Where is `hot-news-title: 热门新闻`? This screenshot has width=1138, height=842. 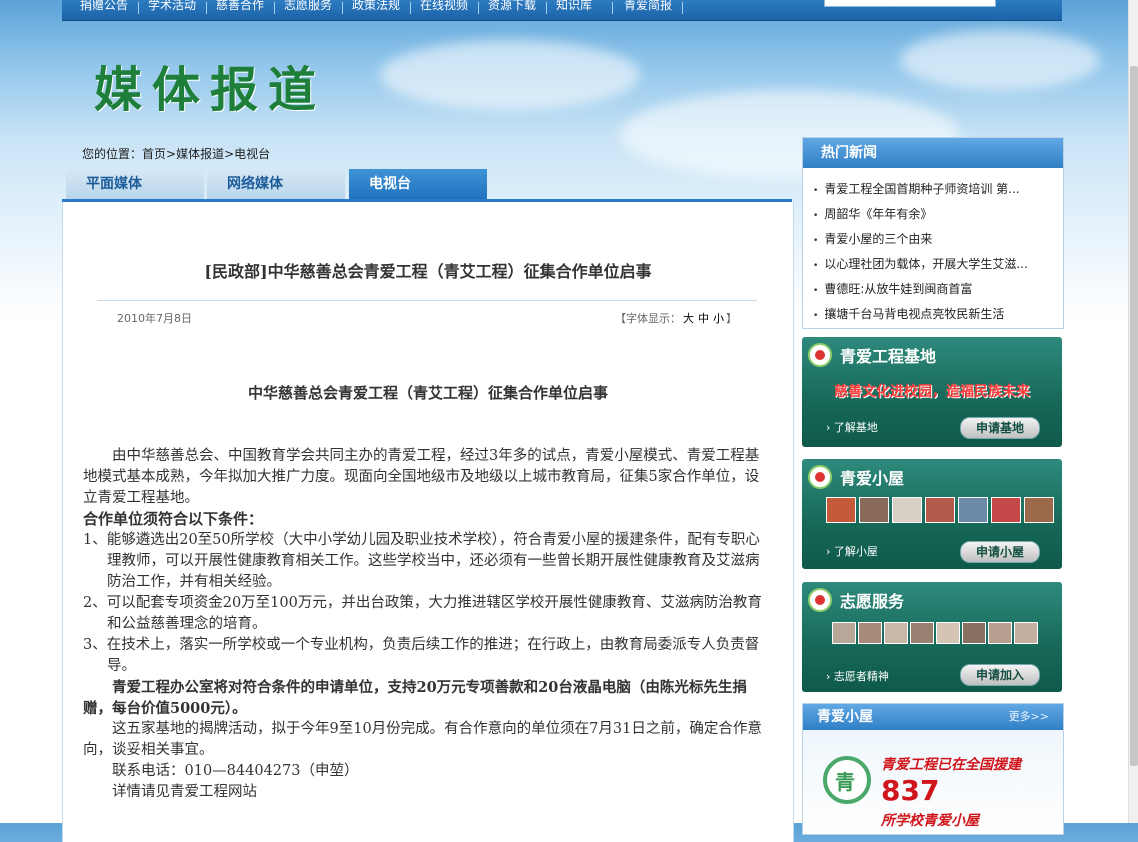 hot-news-title: 热门新闻 is located at coordinates (933, 153).